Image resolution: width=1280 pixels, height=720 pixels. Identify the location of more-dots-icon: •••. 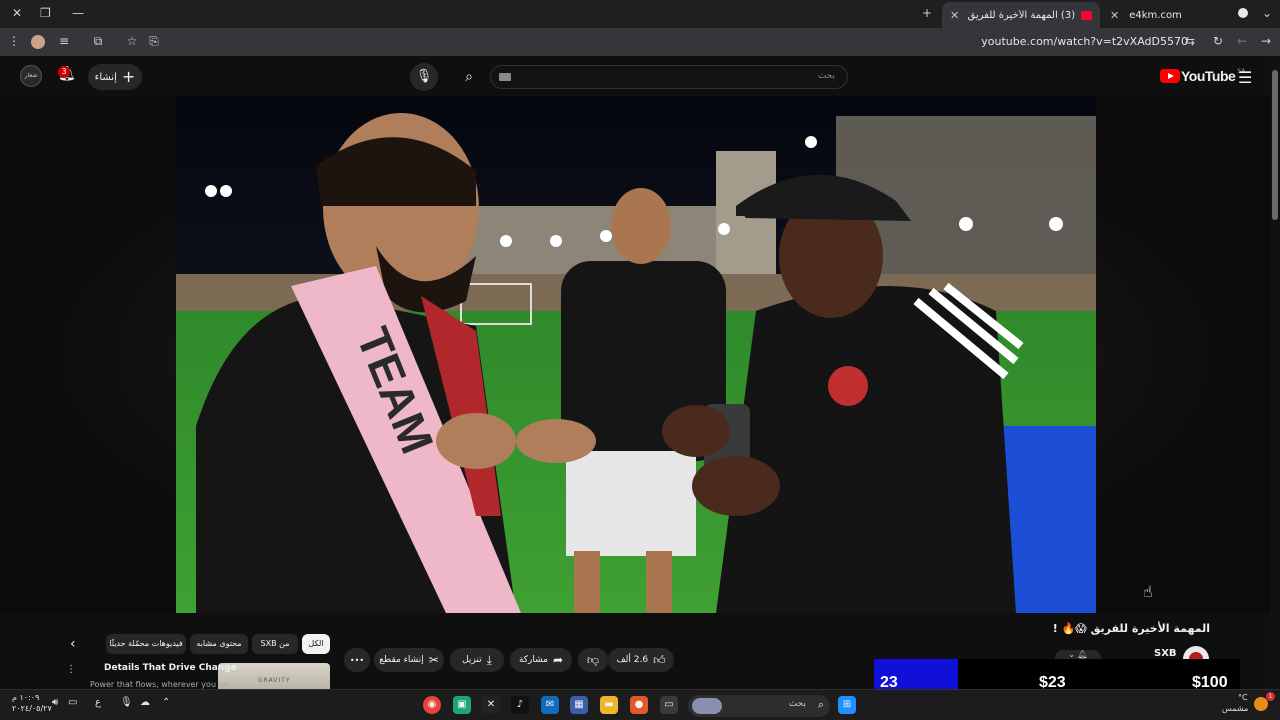
(357, 660).